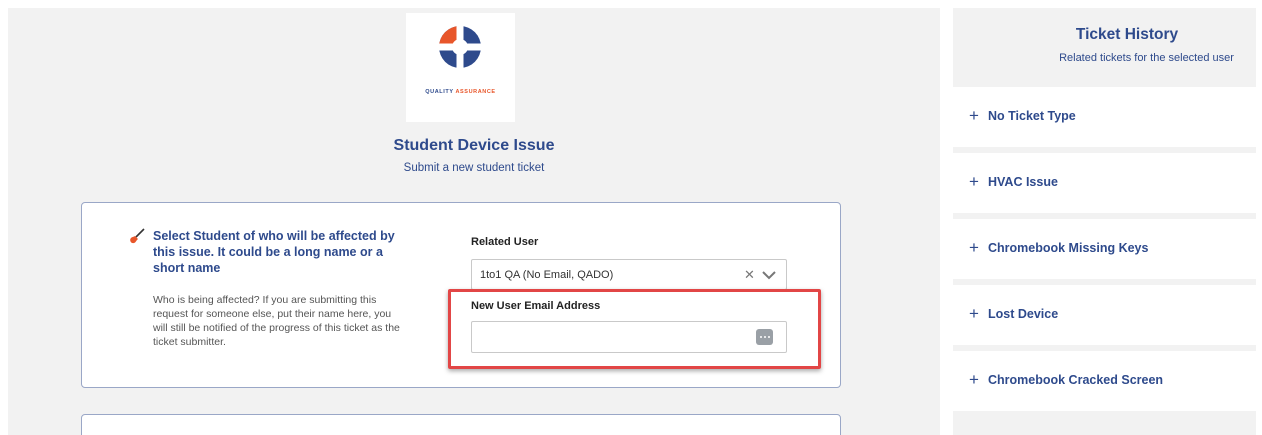 This screenshot has height=435, width=1262. Describe the element at coordinates (1104, 315) in the screenshot. I see `history-item: + Lost Device` at that location.